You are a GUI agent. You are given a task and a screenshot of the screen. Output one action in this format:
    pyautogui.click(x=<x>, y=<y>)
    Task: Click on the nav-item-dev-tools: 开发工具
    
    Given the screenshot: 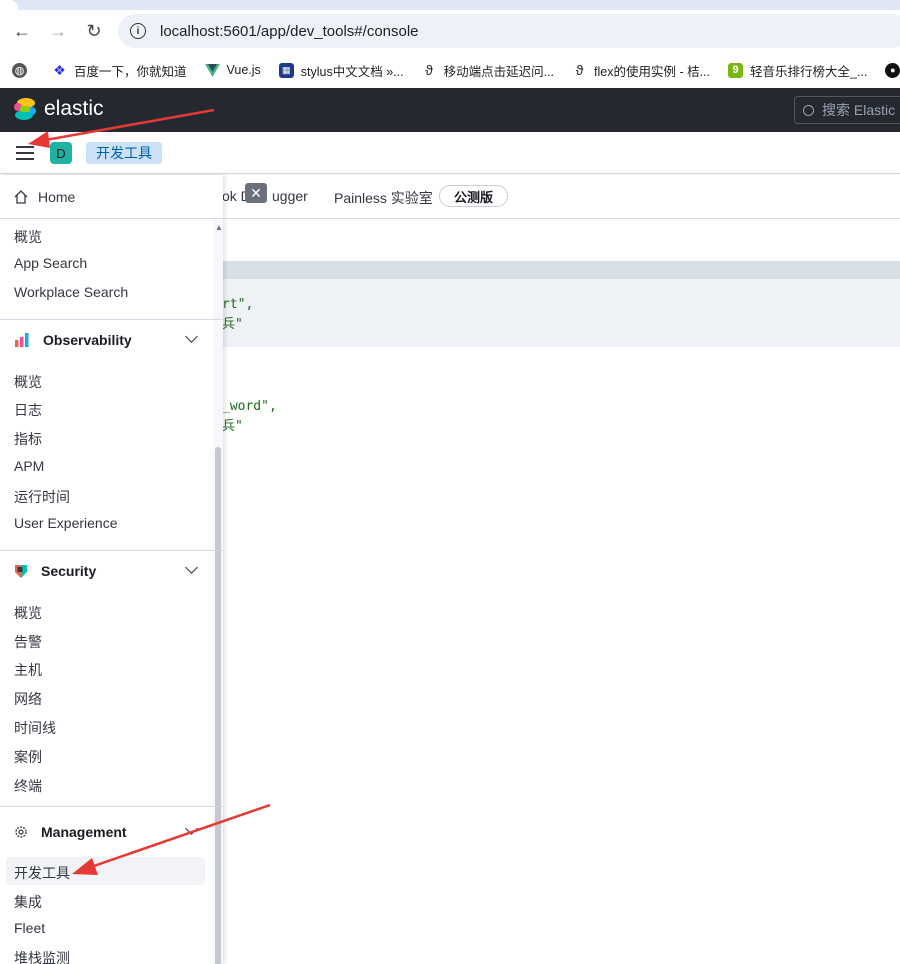 What is the action you would take?
    pyautogui.click(x=42, y=873)
    